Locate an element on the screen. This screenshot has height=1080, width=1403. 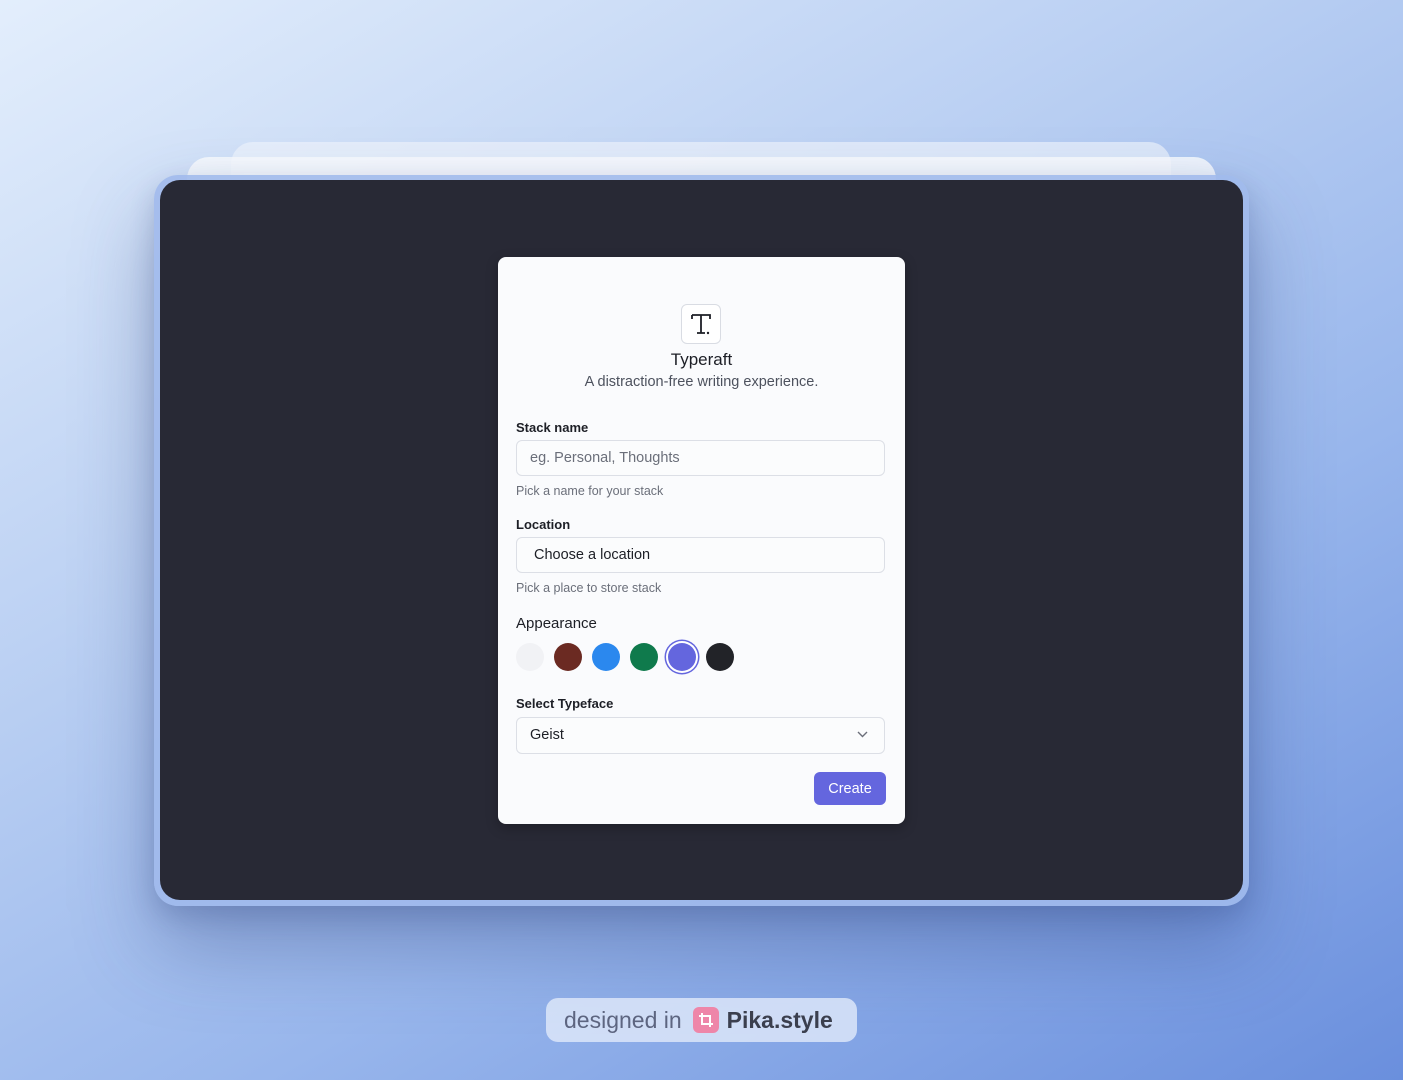
stack-name-input: eg. Personal, Thoughts is located at coordinates (700, 458).